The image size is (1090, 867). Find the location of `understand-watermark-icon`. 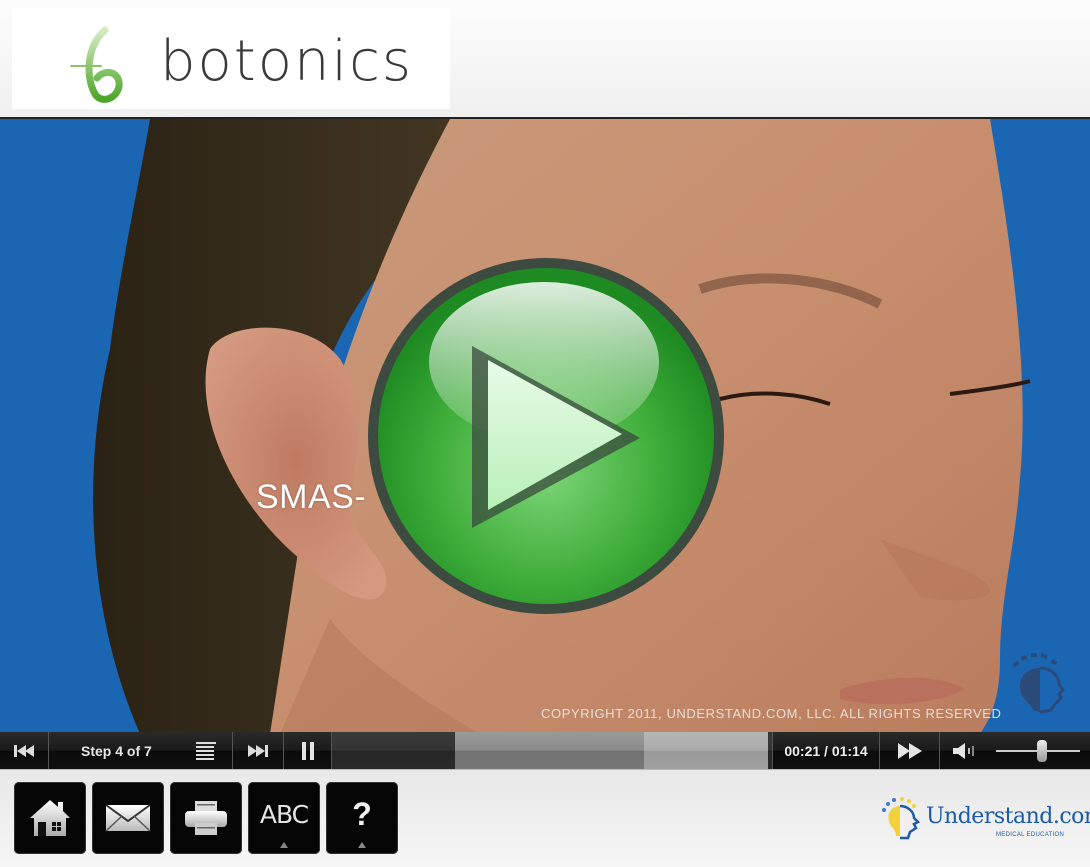

understand-watermark-icon is located at coordinates (1038, 683).